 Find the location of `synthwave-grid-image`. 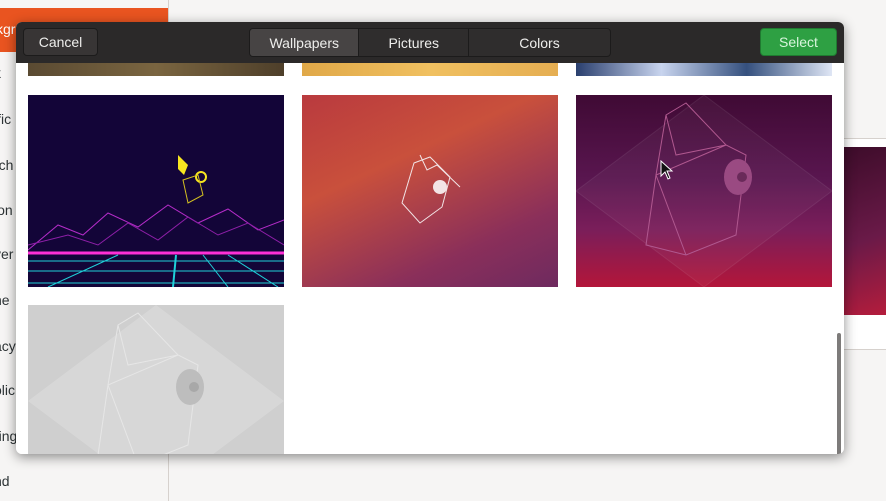

synthwave-grid-image is located at coordinates (156, 221).